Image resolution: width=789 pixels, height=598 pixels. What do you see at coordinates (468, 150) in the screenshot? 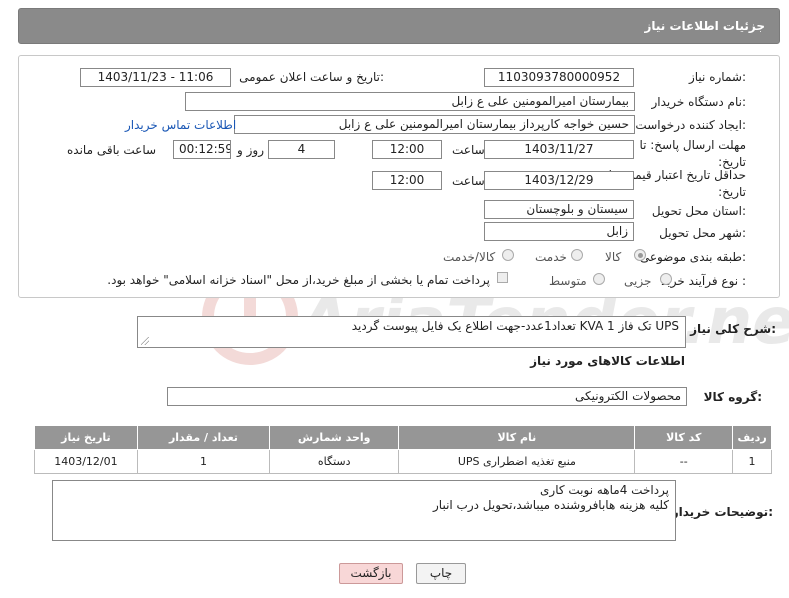
I see `deadline-time-label: ساعت` at bounding box center [468, 150].